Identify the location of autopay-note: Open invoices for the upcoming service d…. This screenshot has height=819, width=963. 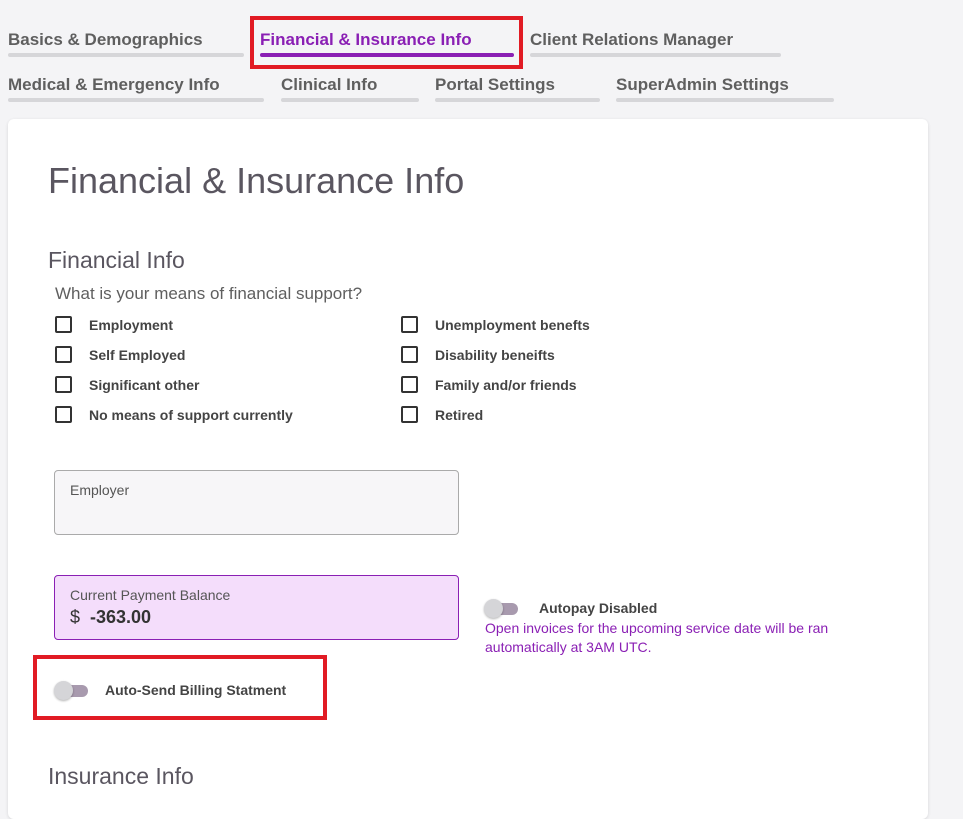
(657, 637).